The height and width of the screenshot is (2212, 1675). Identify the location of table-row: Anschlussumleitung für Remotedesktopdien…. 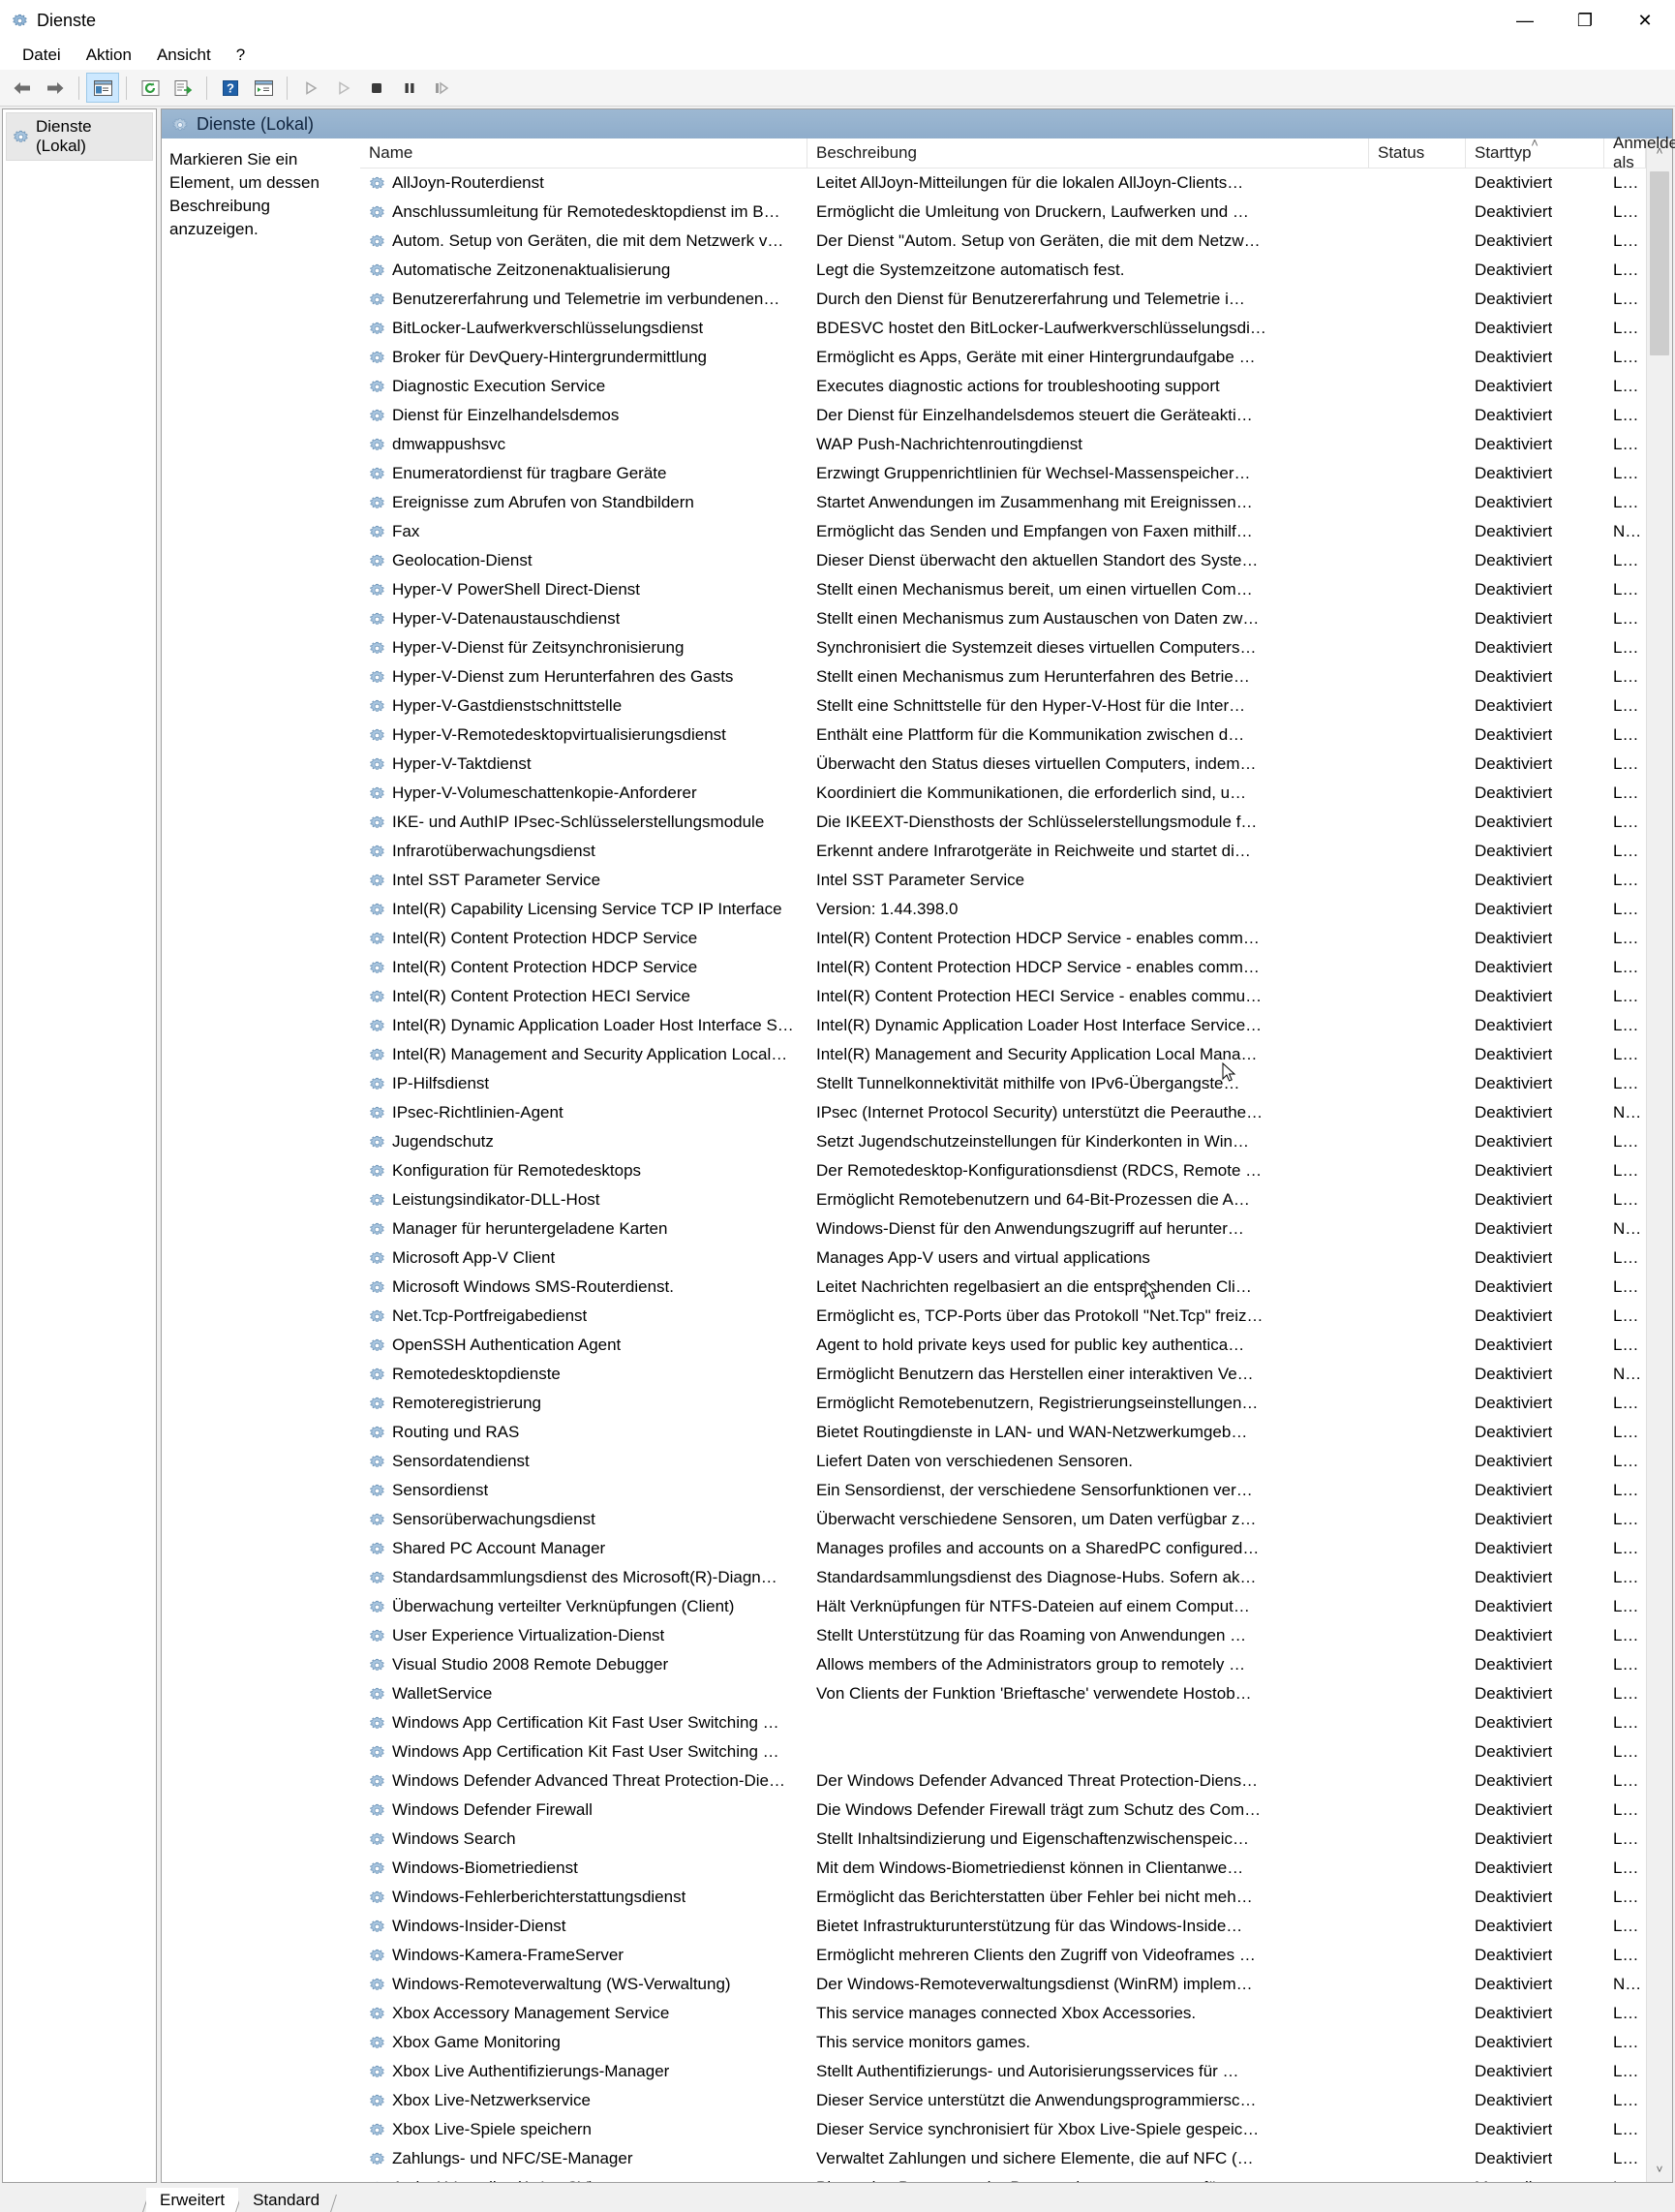
(1003, 213).